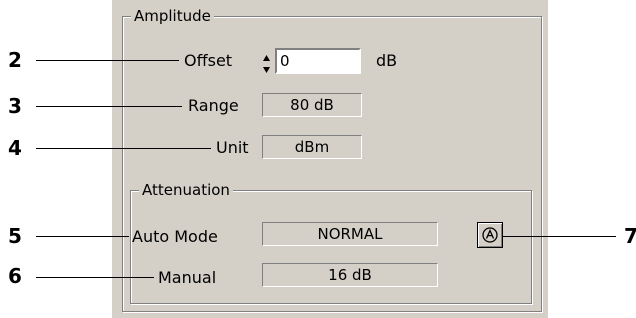  I want to click on spin-down-button, so click(266, 67).